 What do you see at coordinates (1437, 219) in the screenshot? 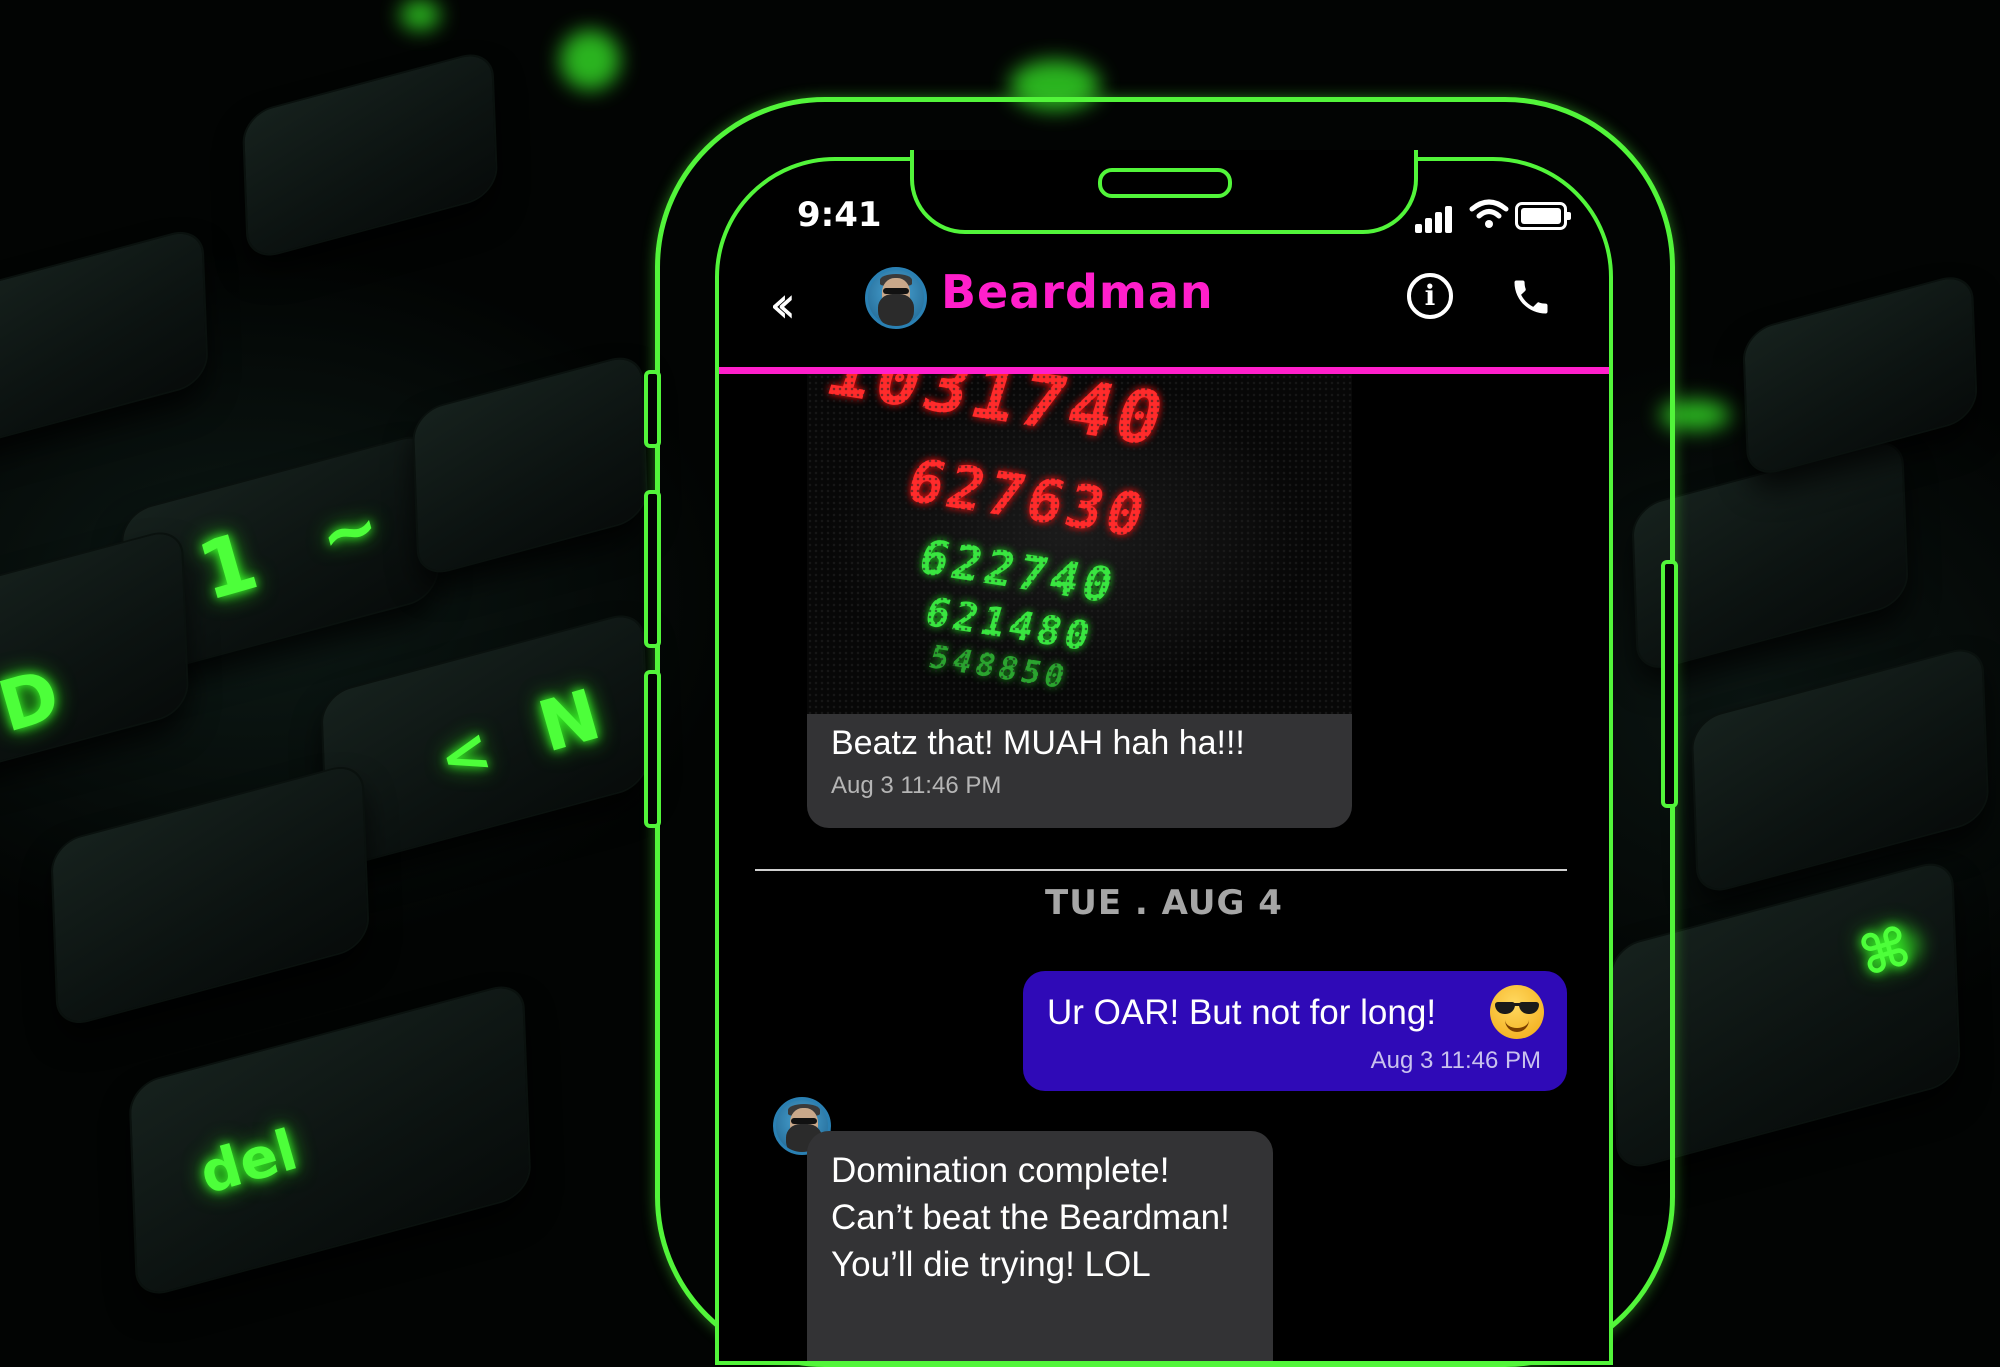
I see `signal-icon` at bounding box center [1437, 219].